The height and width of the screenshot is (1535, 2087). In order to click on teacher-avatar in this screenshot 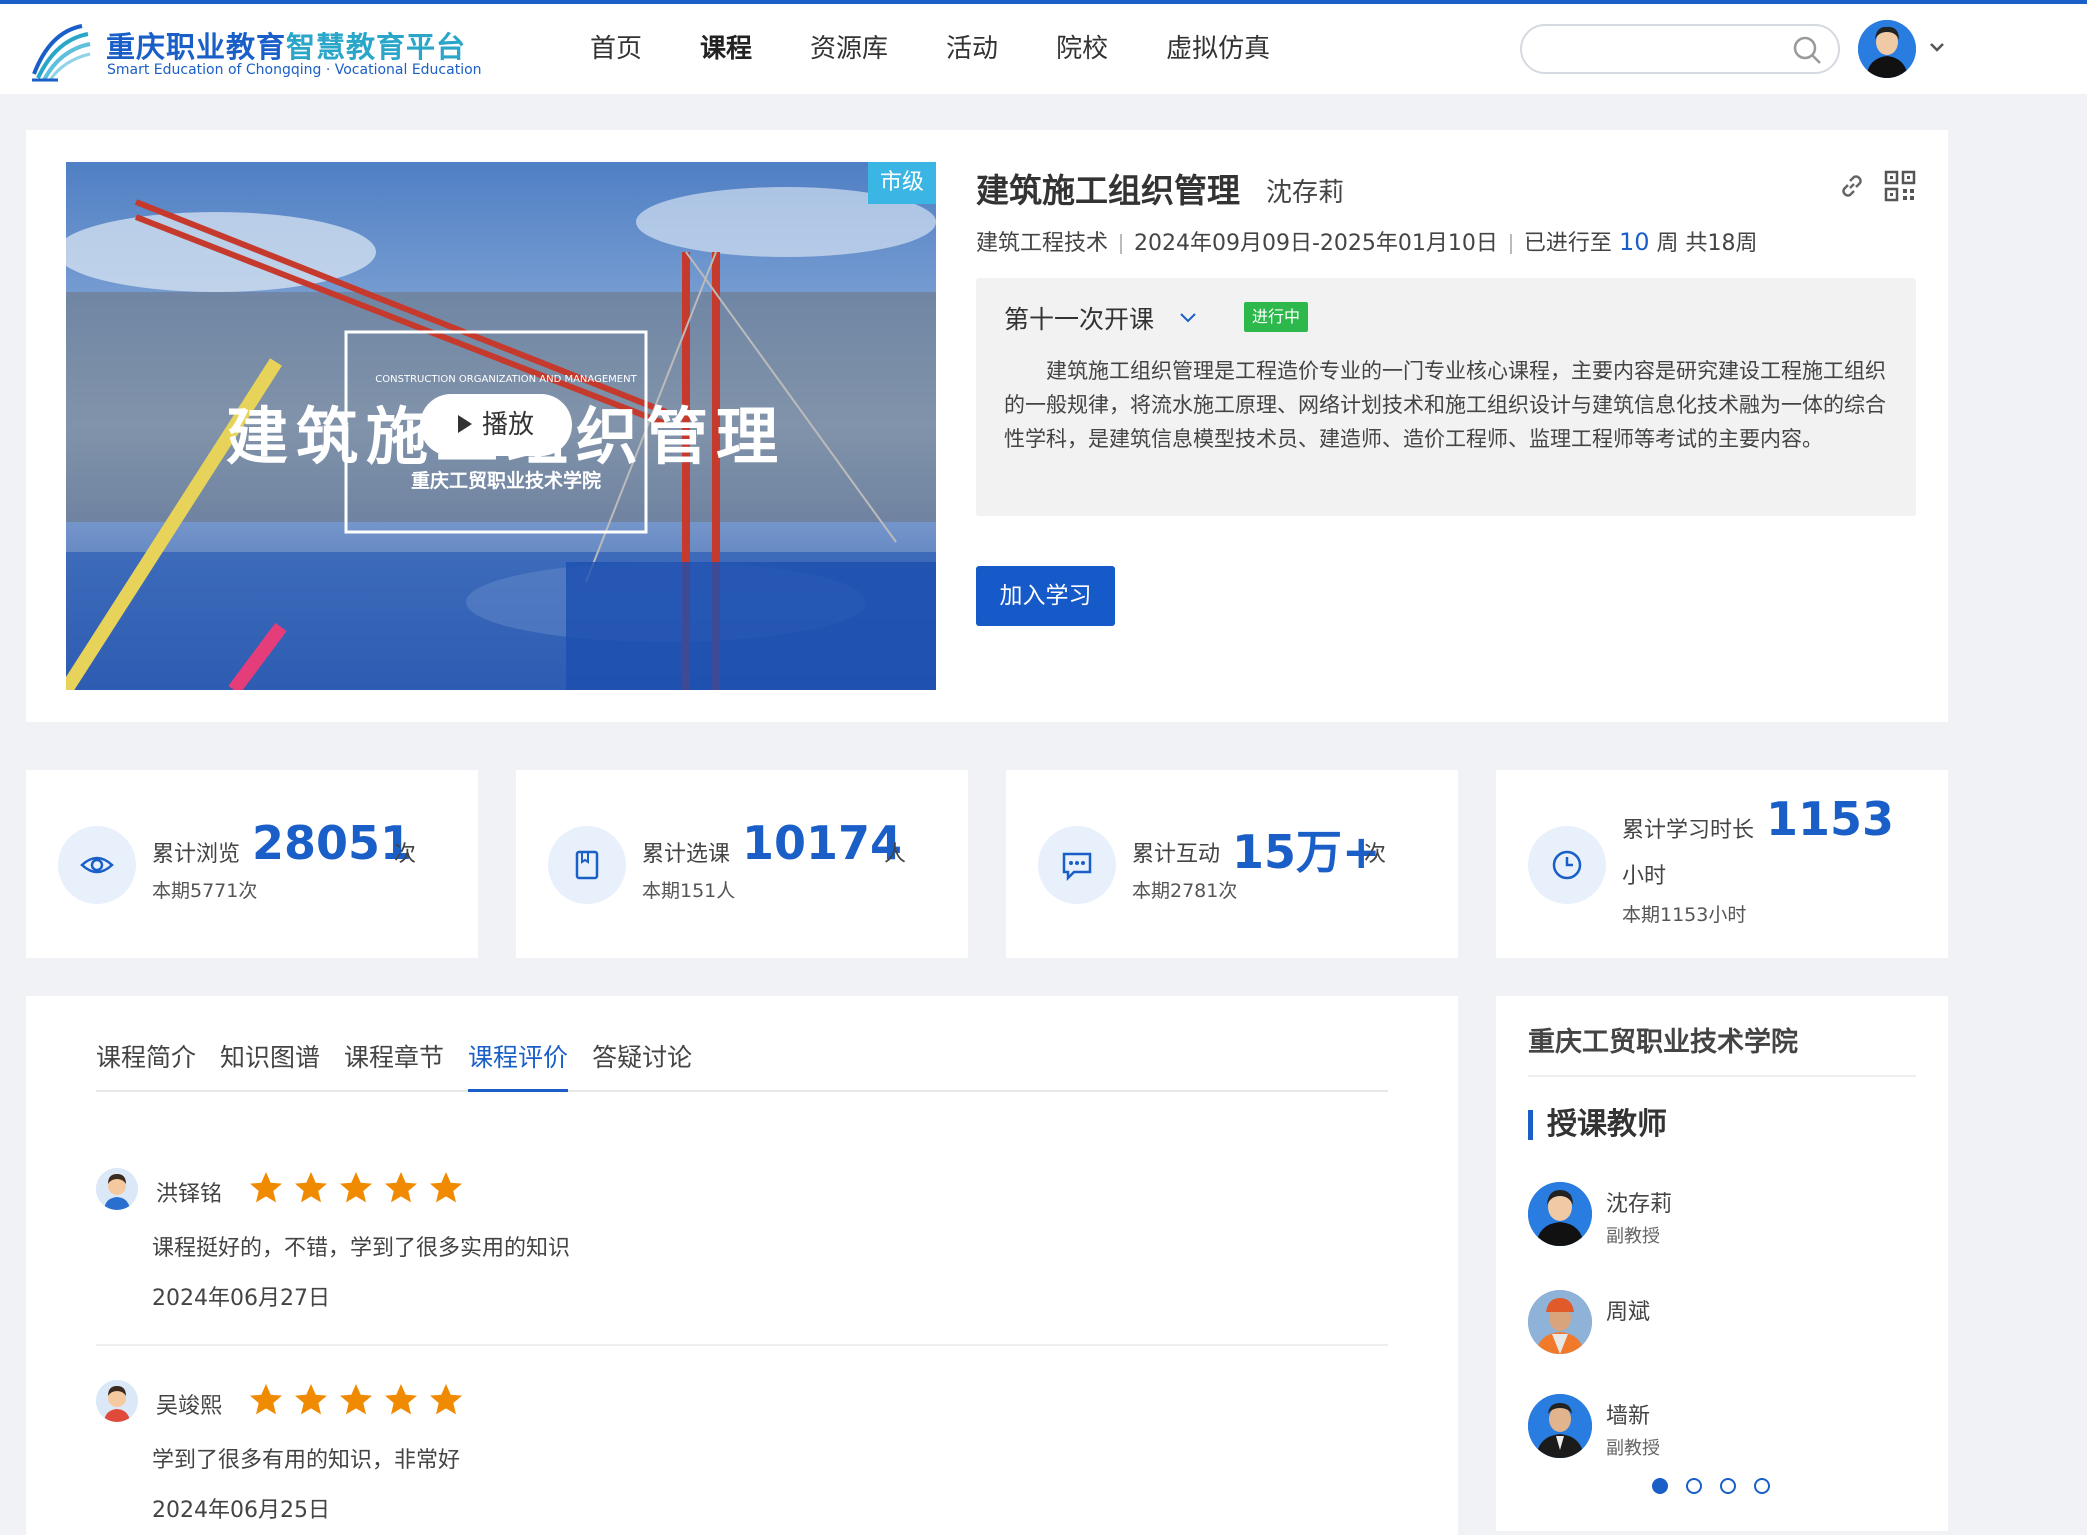, I will do `click(1560, 1426)`.